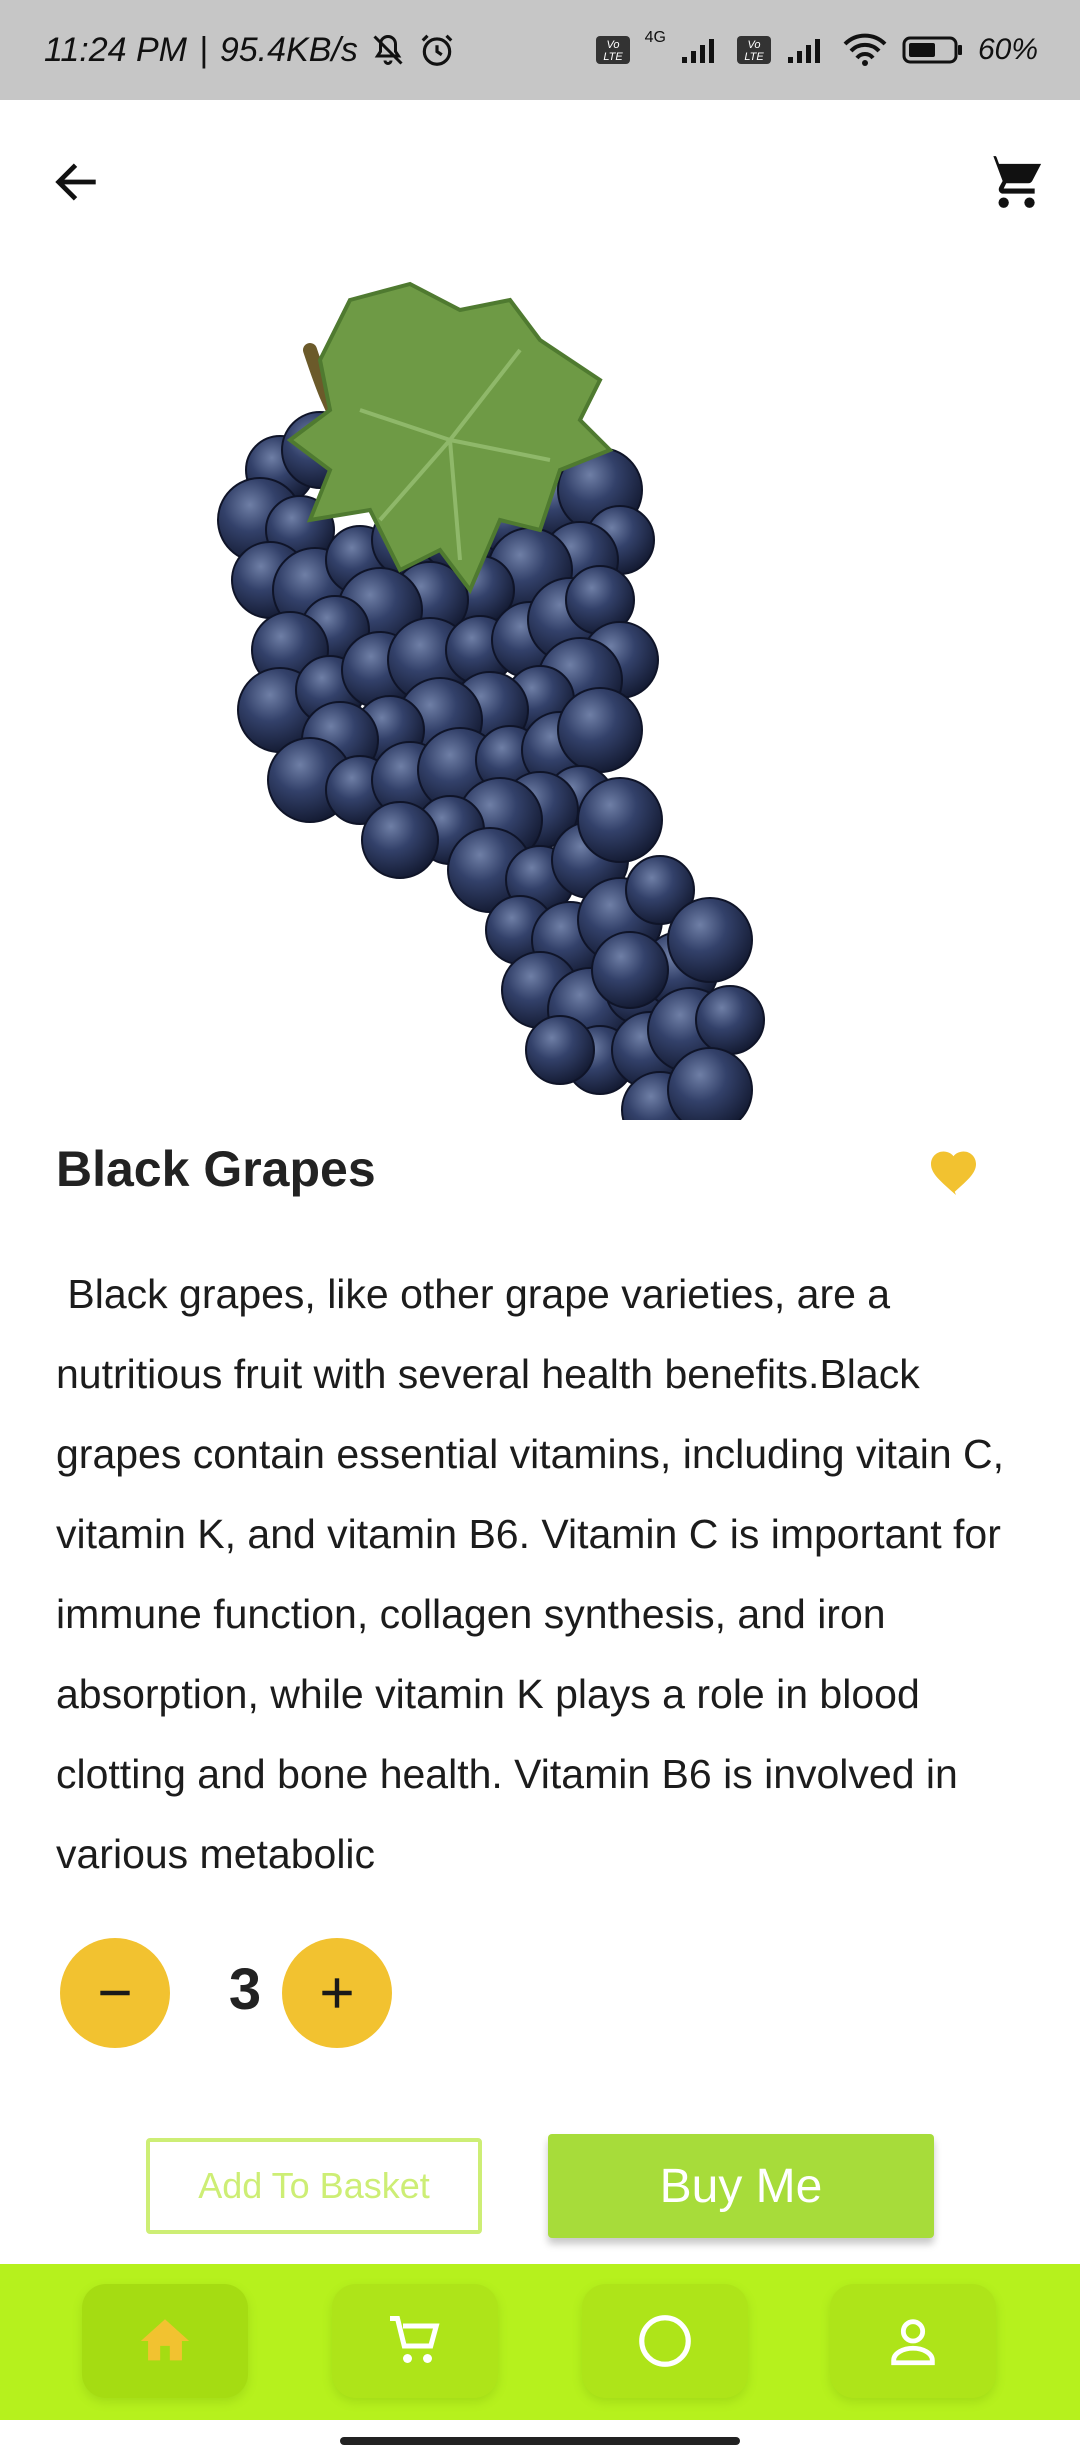 This screenshot has height=2460, width=1080. I want to click on buy-me-button: Buy Me, so click(741, 2186).